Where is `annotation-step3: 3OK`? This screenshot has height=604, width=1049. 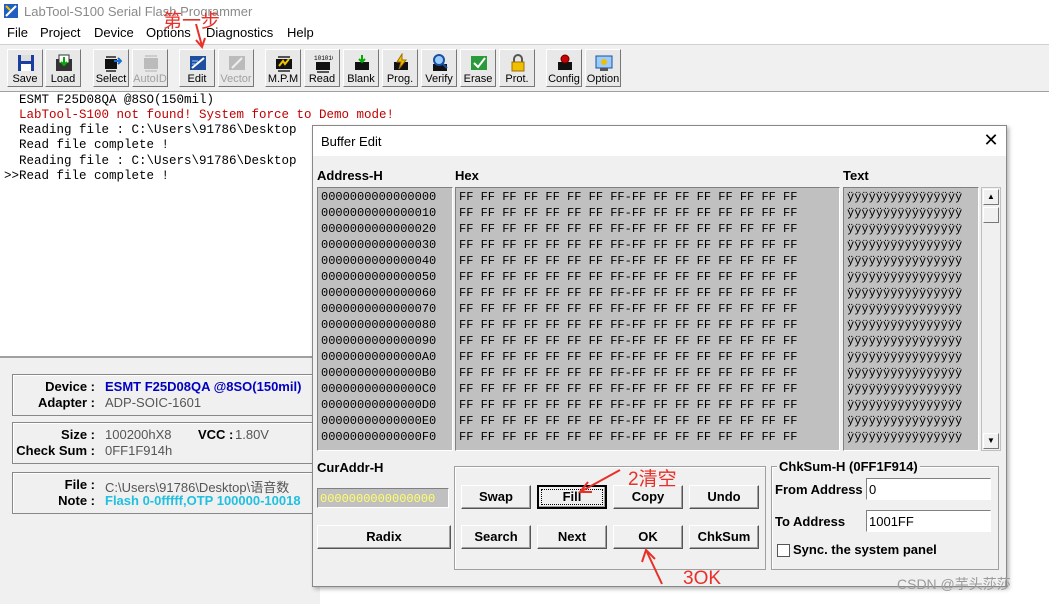 annotation-step3: 3OK is located at coordinates (702, 578).